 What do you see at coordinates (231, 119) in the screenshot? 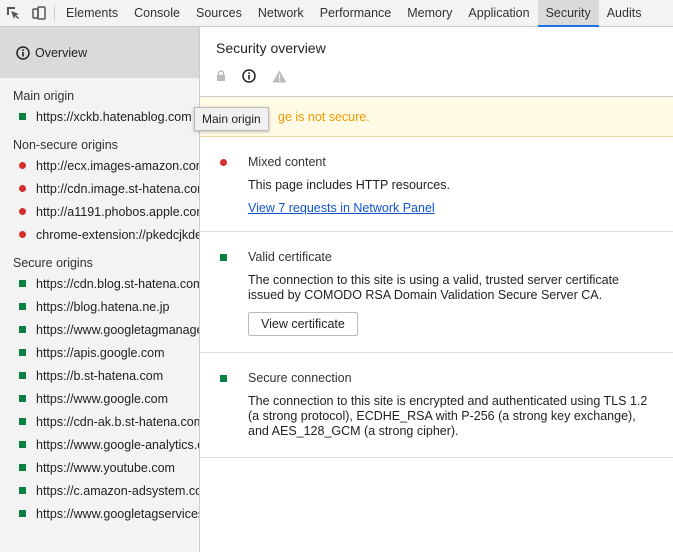
I see `main-origin-tooltip: Main origin` at bounding box center [231, 119].